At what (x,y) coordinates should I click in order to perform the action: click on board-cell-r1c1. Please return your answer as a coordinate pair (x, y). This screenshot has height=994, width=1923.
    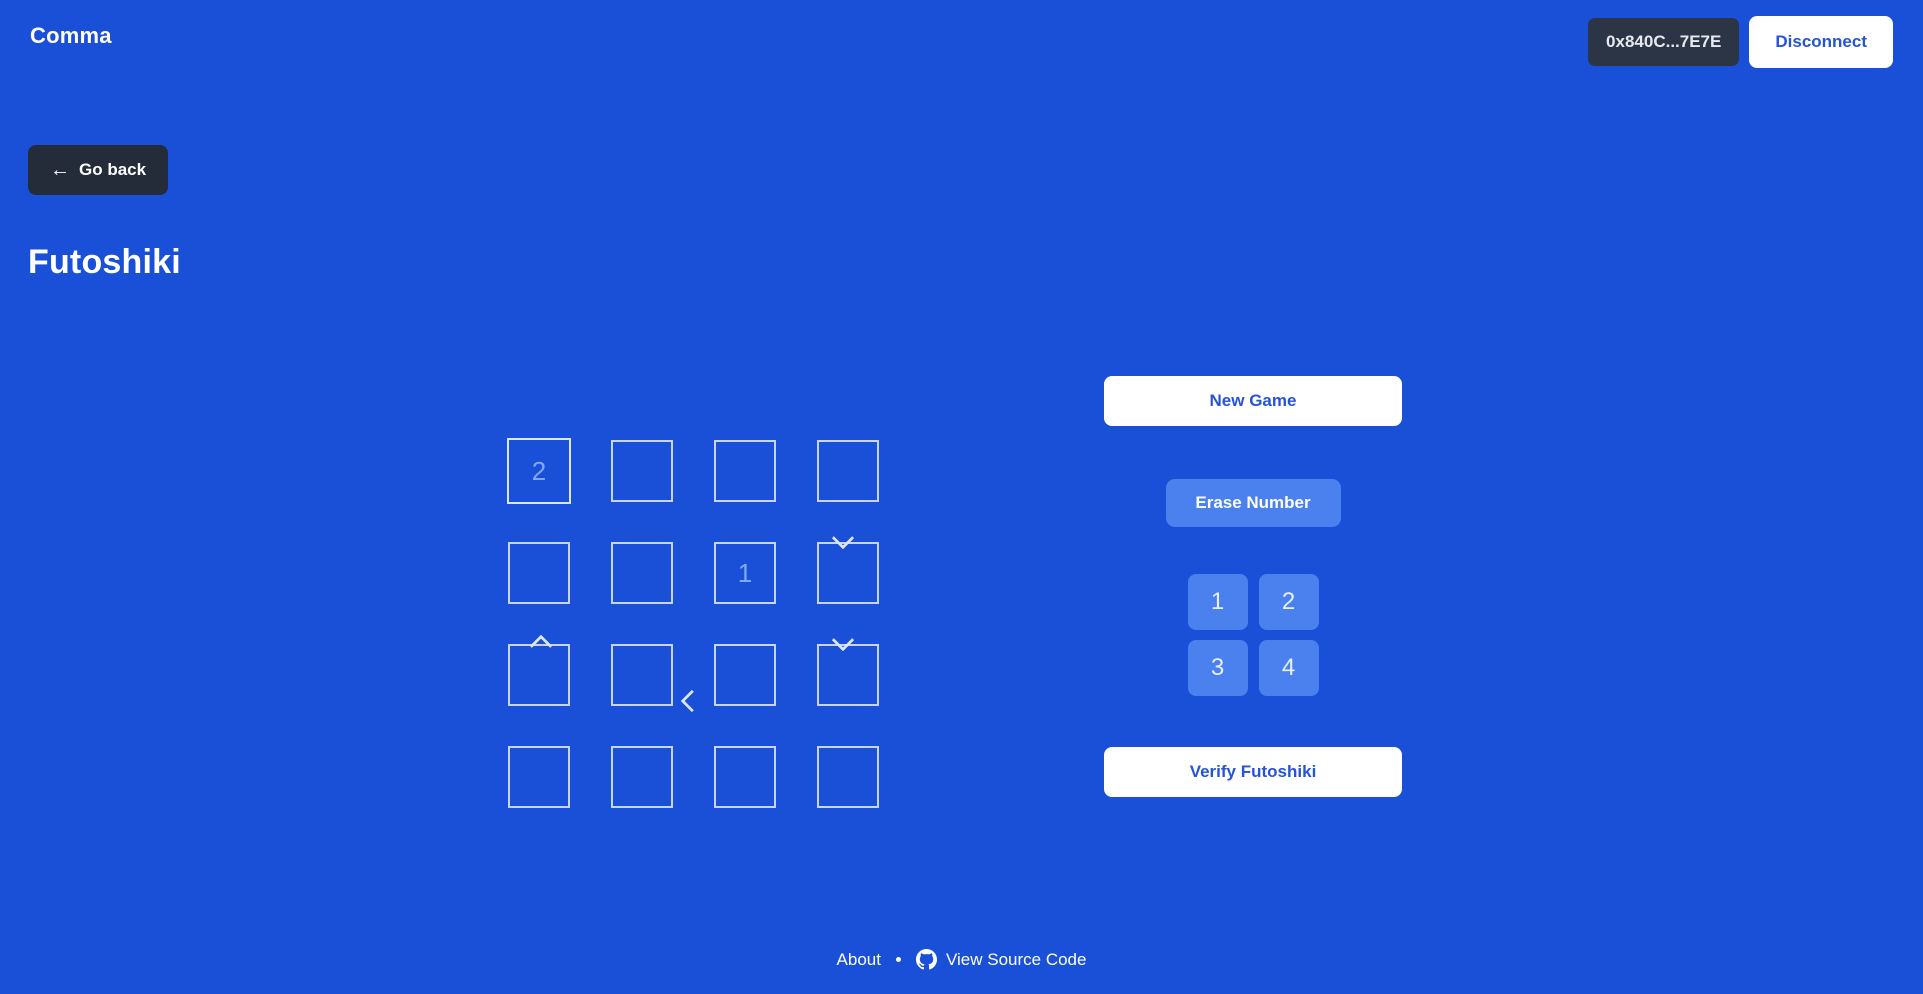
    Looking at the image, I should click on (642, 573).